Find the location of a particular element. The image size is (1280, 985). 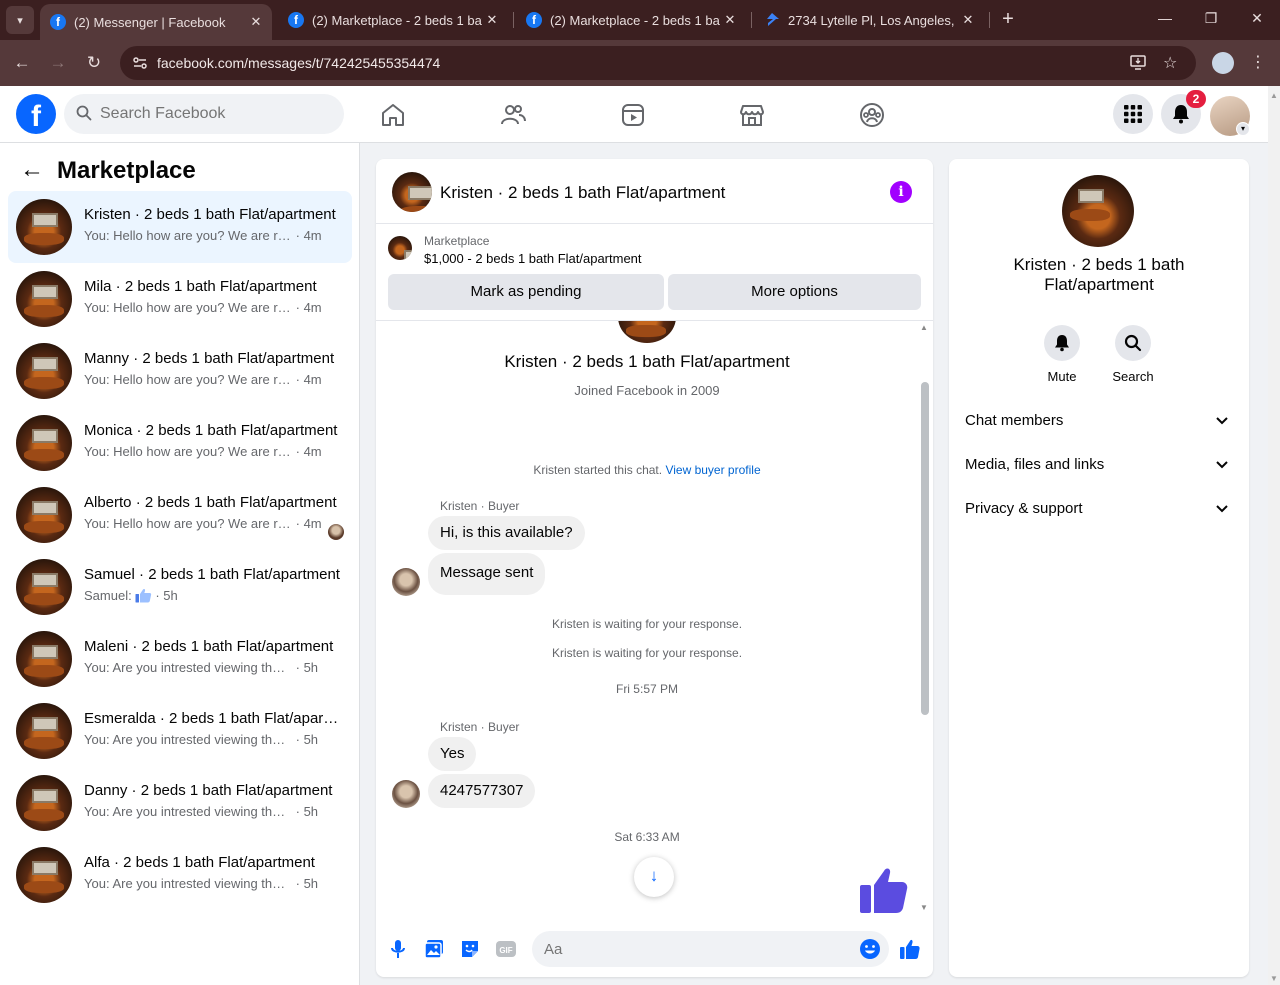

tab-search-button: ▾ is located at coordinates (20, 20).